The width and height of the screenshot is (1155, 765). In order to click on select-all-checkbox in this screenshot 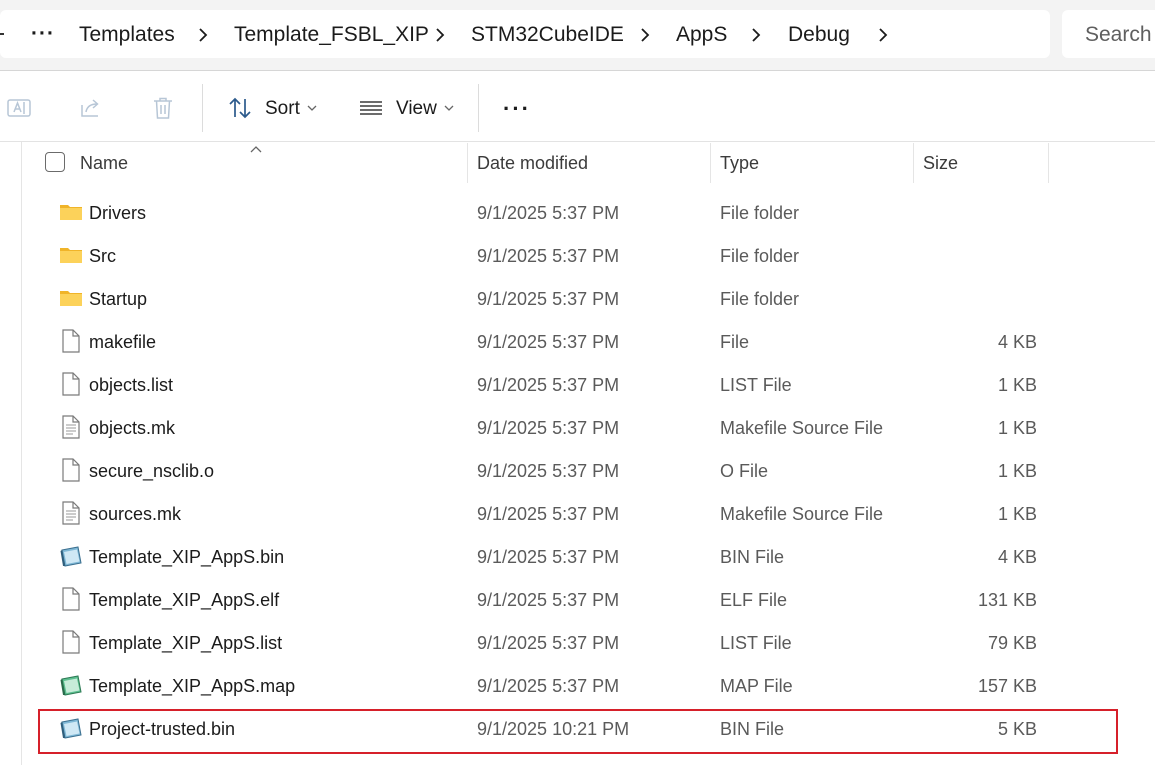, I will do `click(55, 162)`.